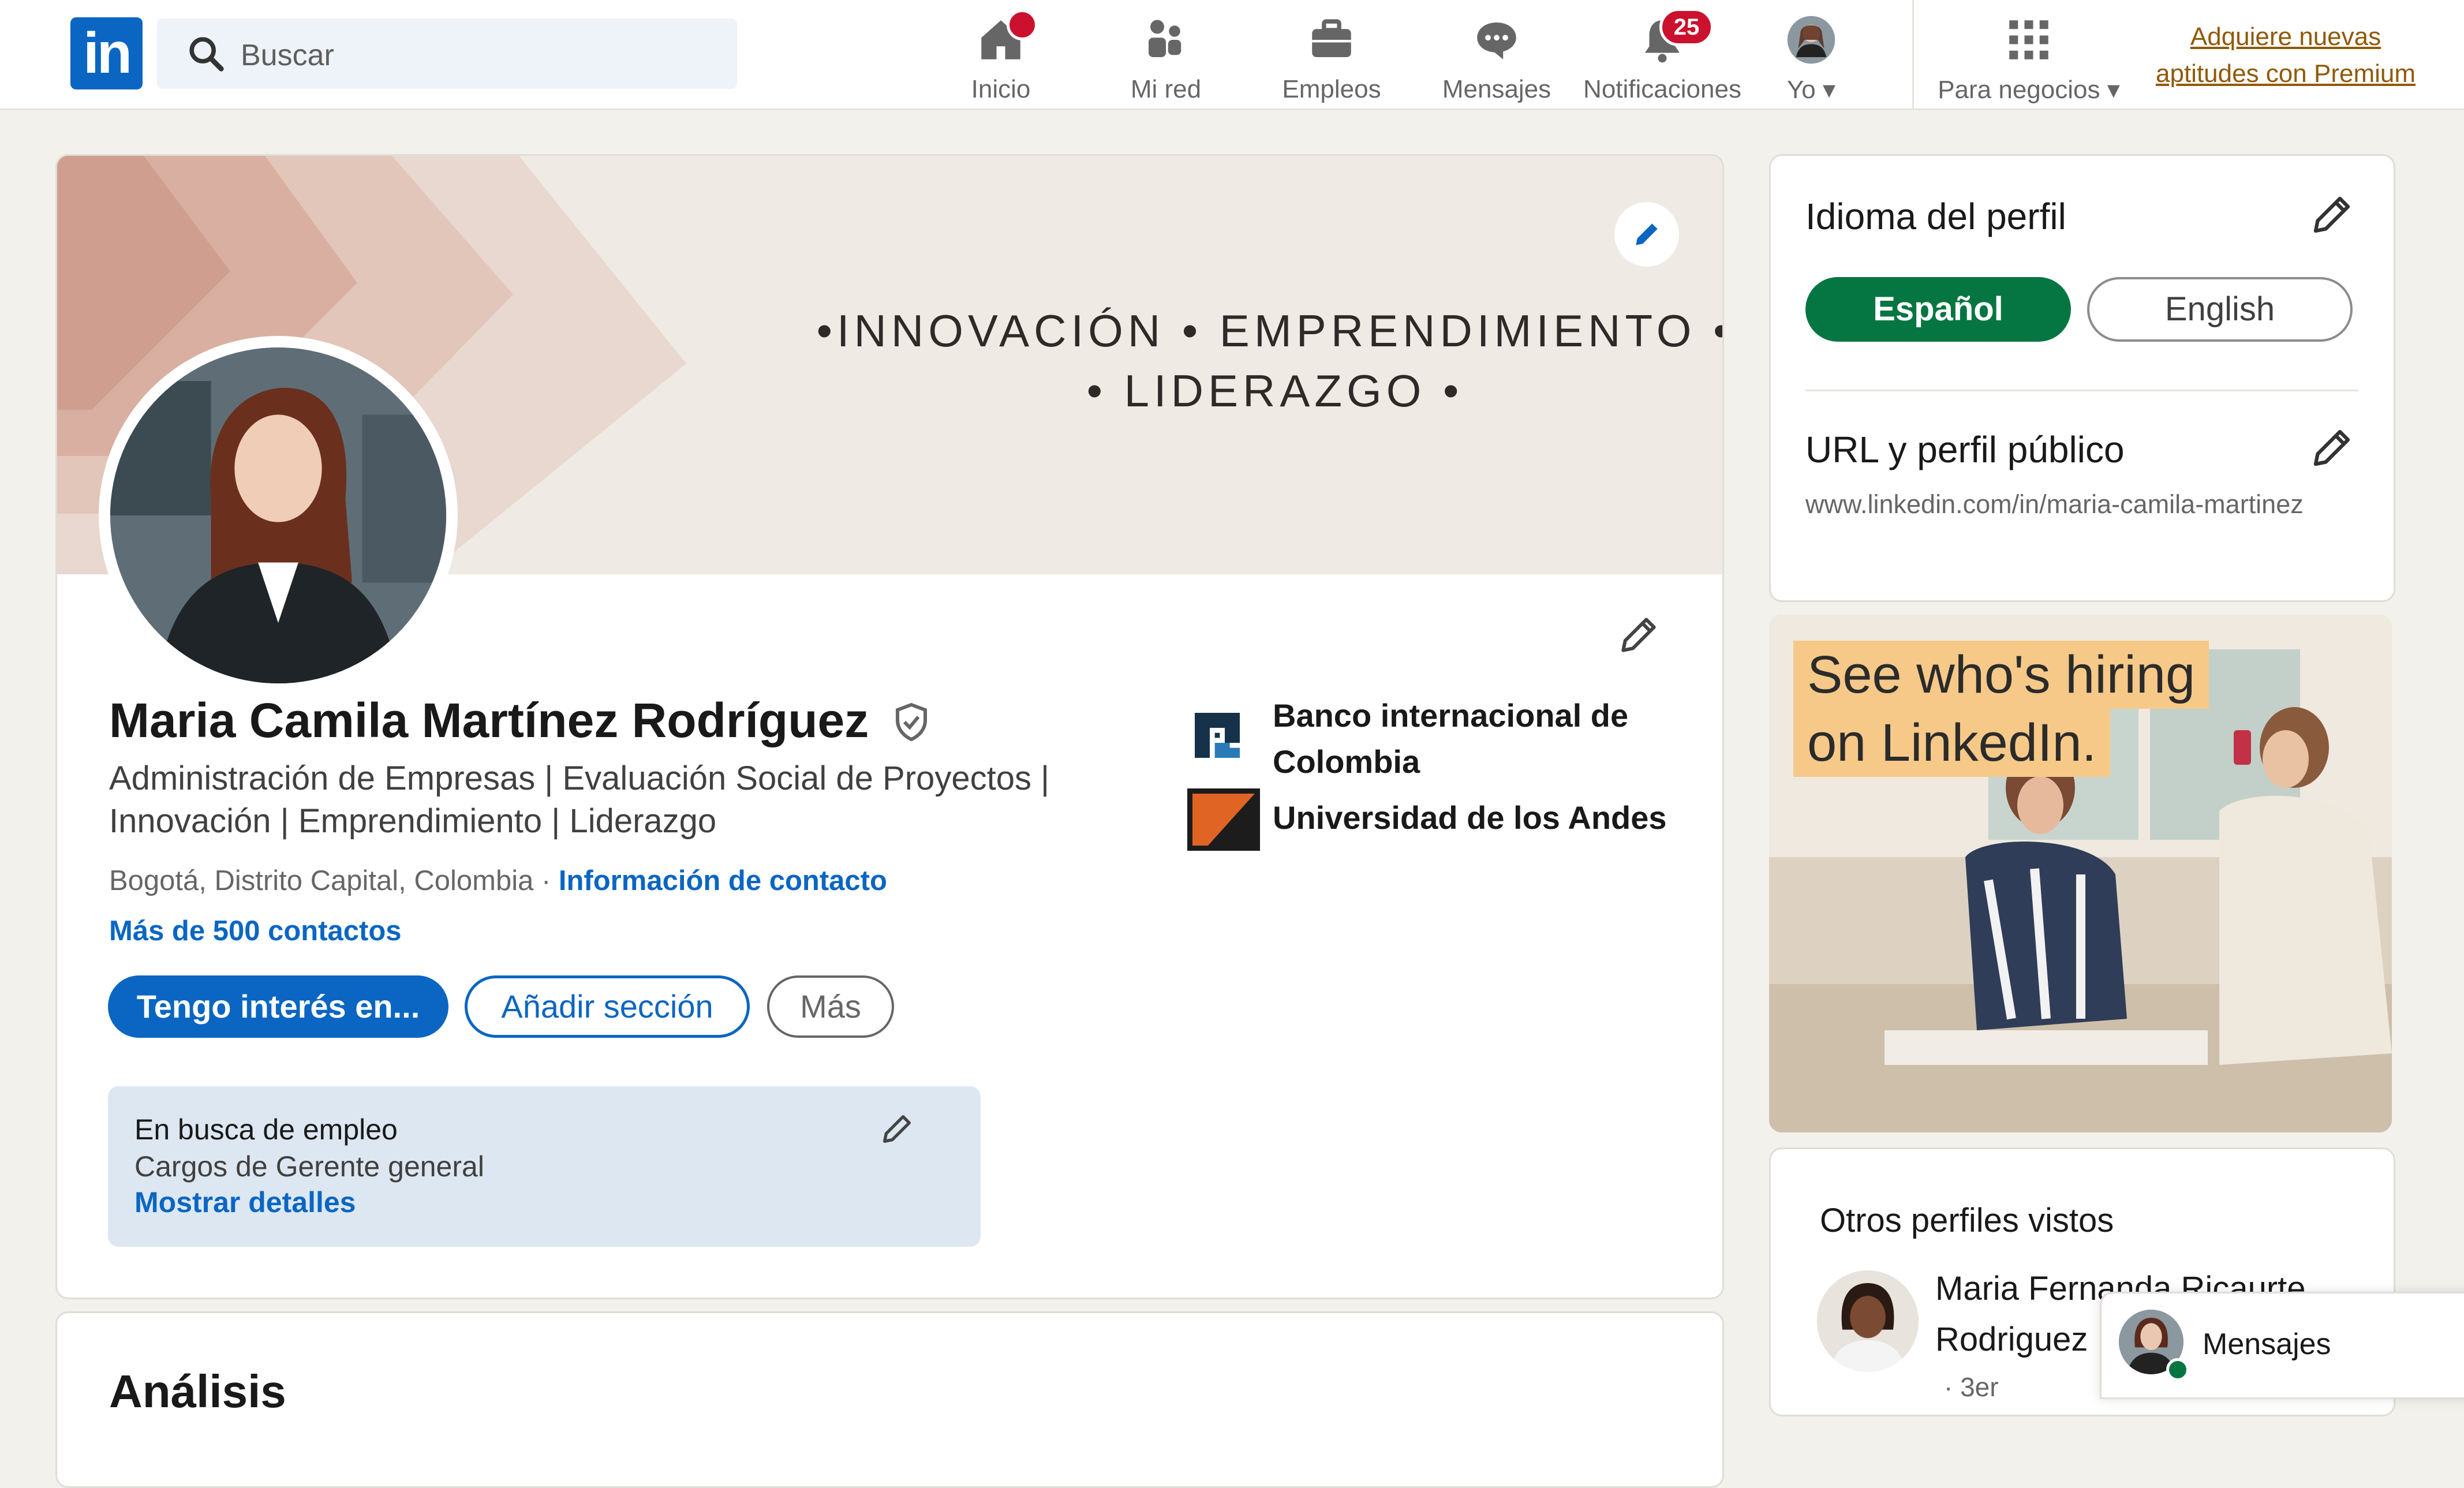 This screenshot has width=2464, height=1488. Describe the element at coordinates (2177, 1369) in the screenshot. I see `online-status-dot` at that location.